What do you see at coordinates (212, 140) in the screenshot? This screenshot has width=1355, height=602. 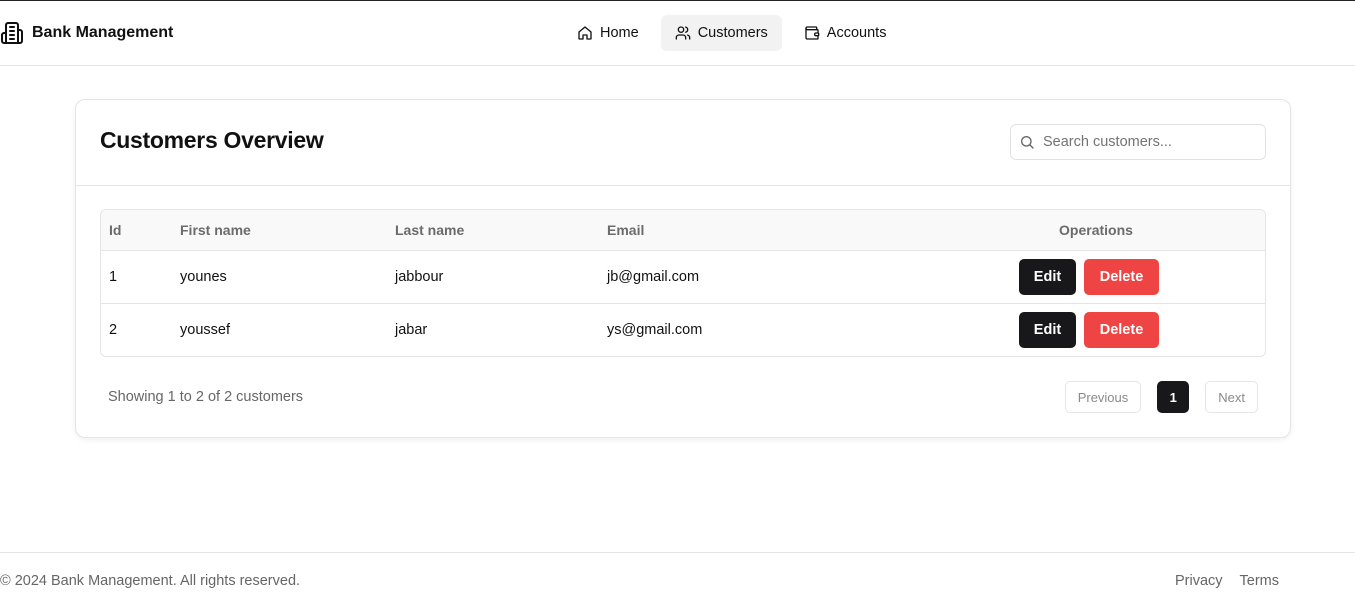 I see `page-title: Customers Overview` at bounding box center [212, 140].